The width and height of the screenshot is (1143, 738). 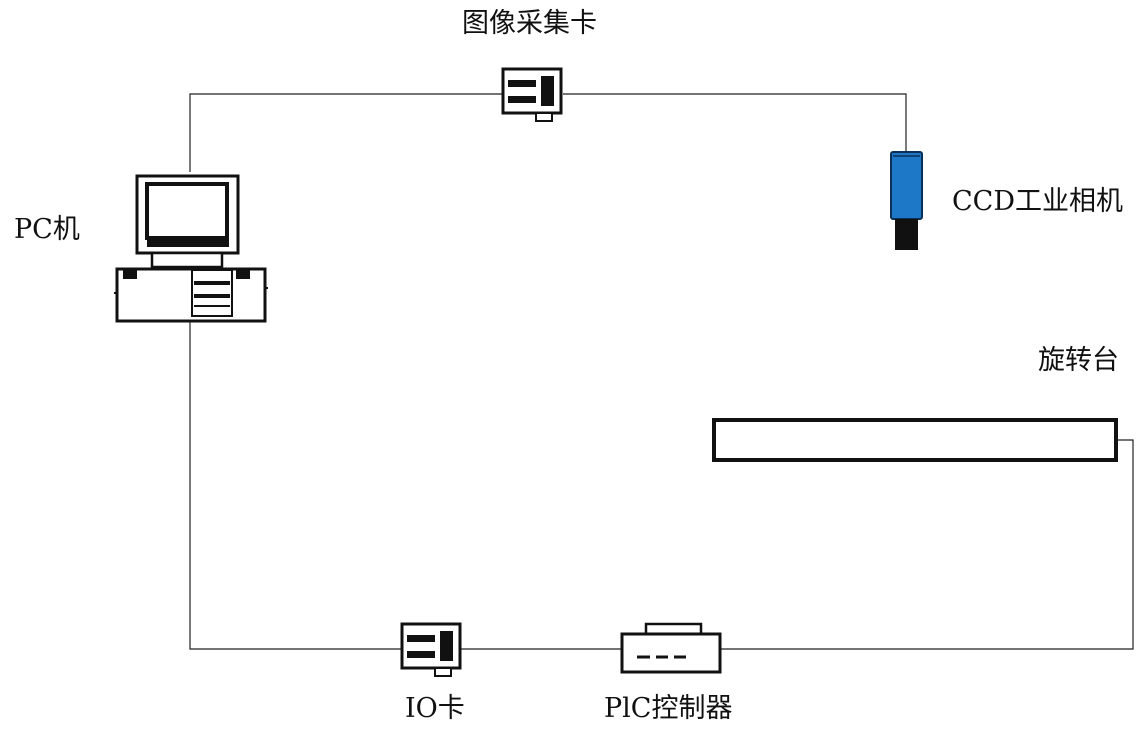 I want to click on wire-pc-to-io-card, so click(x=295, y=486).